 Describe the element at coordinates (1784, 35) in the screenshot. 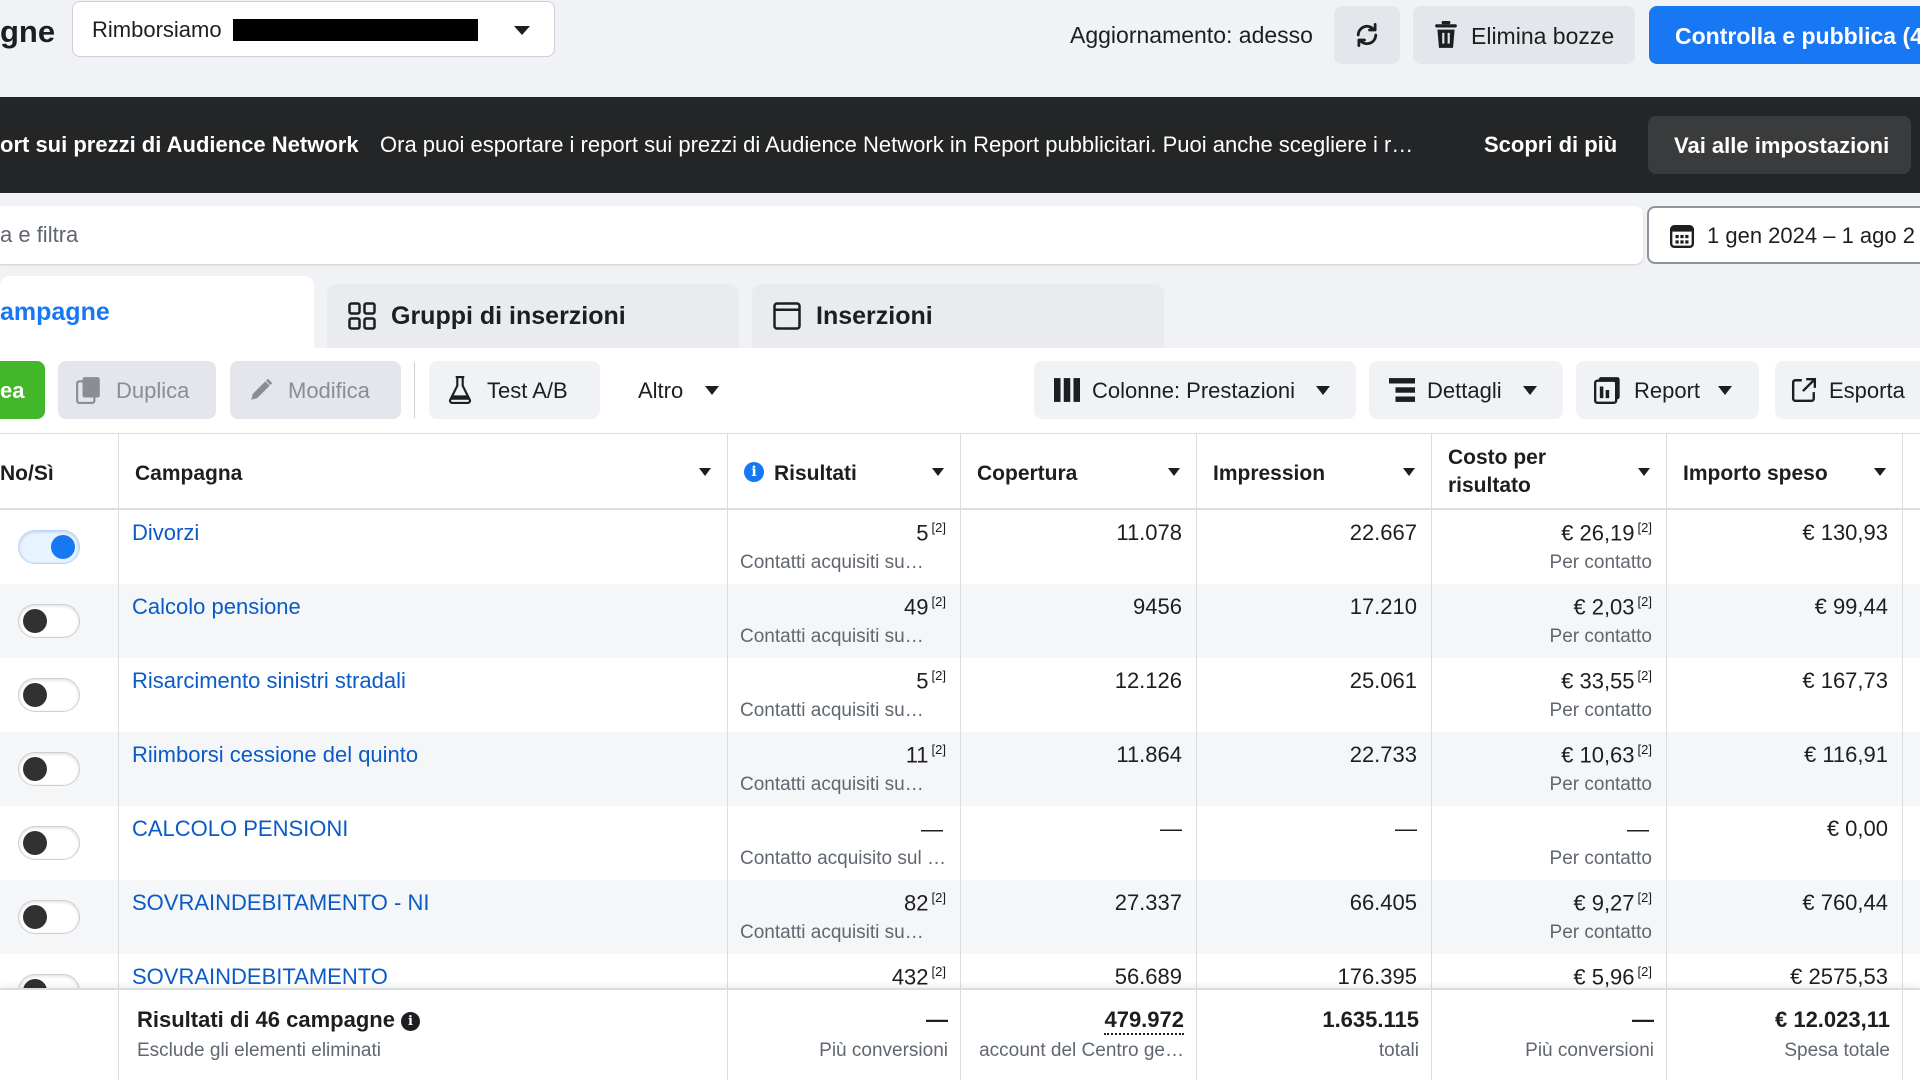

I see `review-publish-button: Controlla e pubblica (4)` at that location.